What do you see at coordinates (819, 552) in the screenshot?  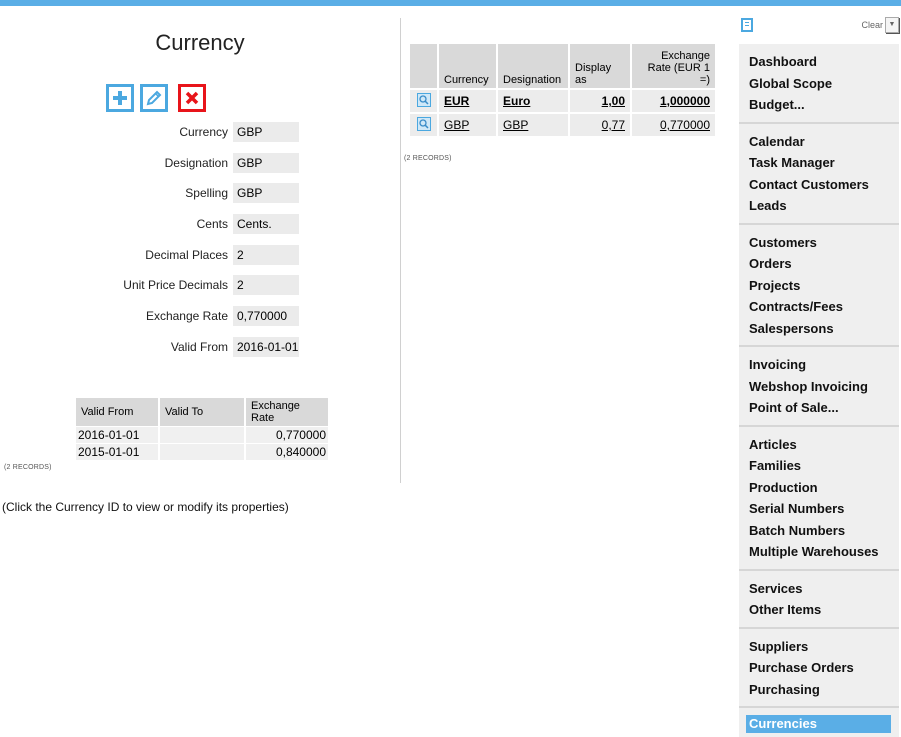 I see `sidebar-item-multiple-warehouses: Multiple Warehouses` at bounding box center [819, 552].